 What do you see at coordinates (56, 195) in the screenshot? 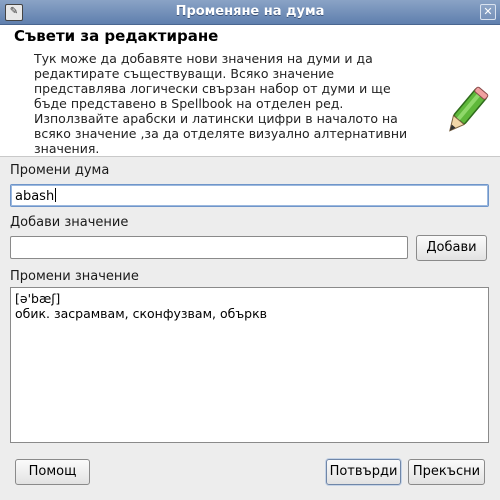
I see `text-cursor` at bounding box center [56, 195].